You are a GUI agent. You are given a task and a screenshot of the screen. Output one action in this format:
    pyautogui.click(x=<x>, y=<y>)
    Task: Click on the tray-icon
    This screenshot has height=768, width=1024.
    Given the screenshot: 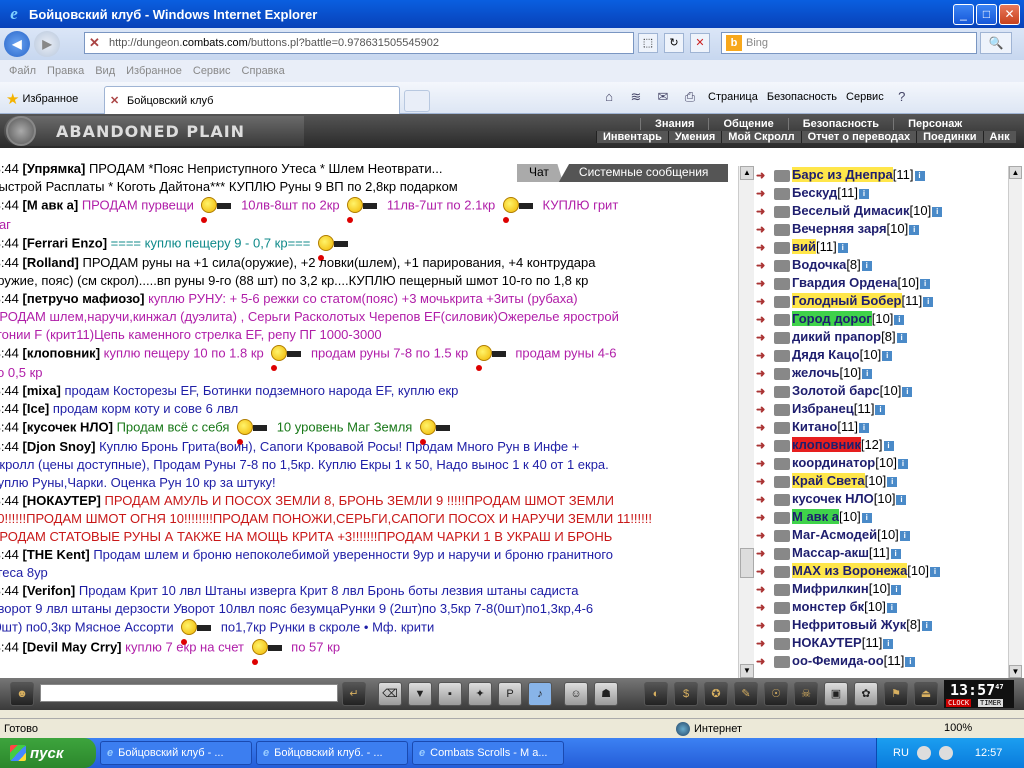 What is the action you would take?
    pyautogui.click(x=923, y=753)
    